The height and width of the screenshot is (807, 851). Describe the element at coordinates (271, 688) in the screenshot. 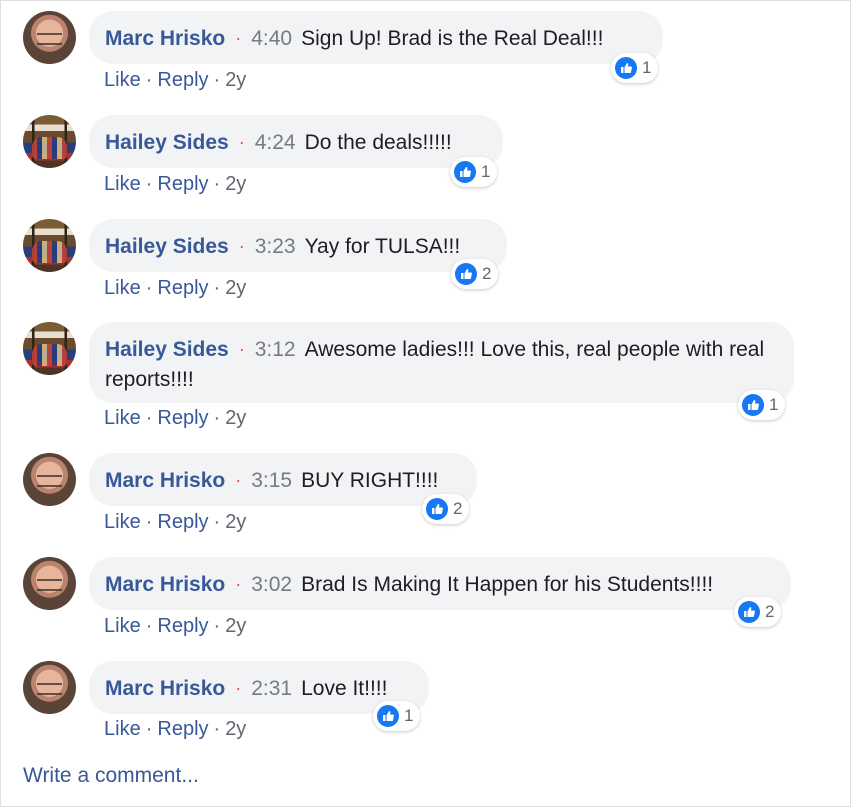

I see `comment-time: 2:31` at that location.